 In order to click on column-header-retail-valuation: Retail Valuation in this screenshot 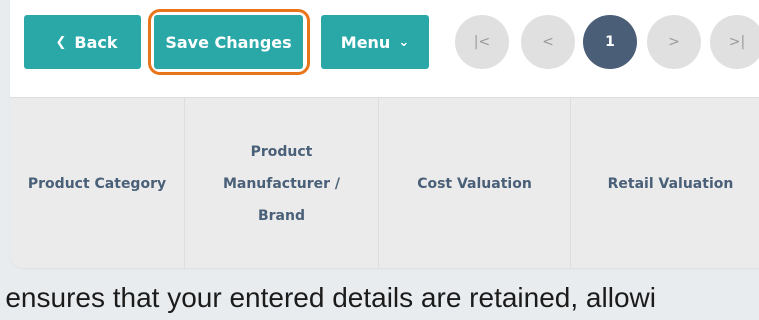, I will do `click(665, 183)`.